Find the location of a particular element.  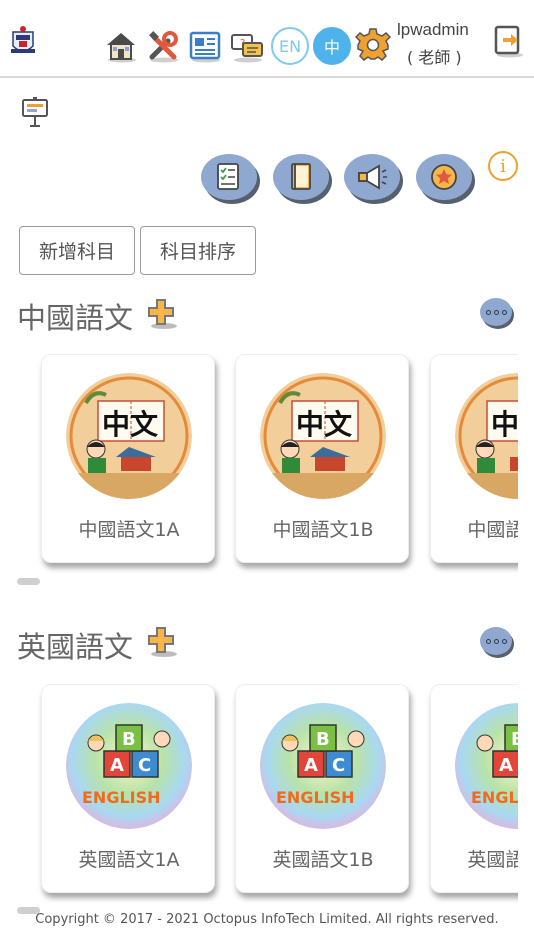

user-name: lpwadmin is located at coordinates (433, 29).